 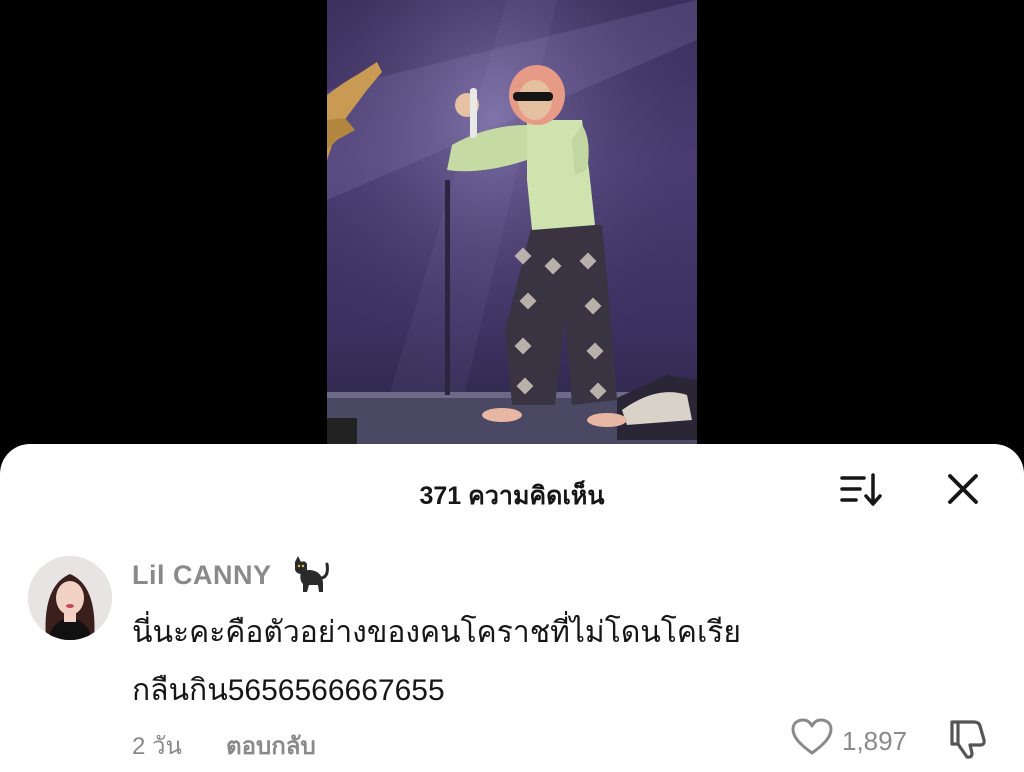 I want to click on comment-username: Lil CANNY, so click(x=202, y=575).